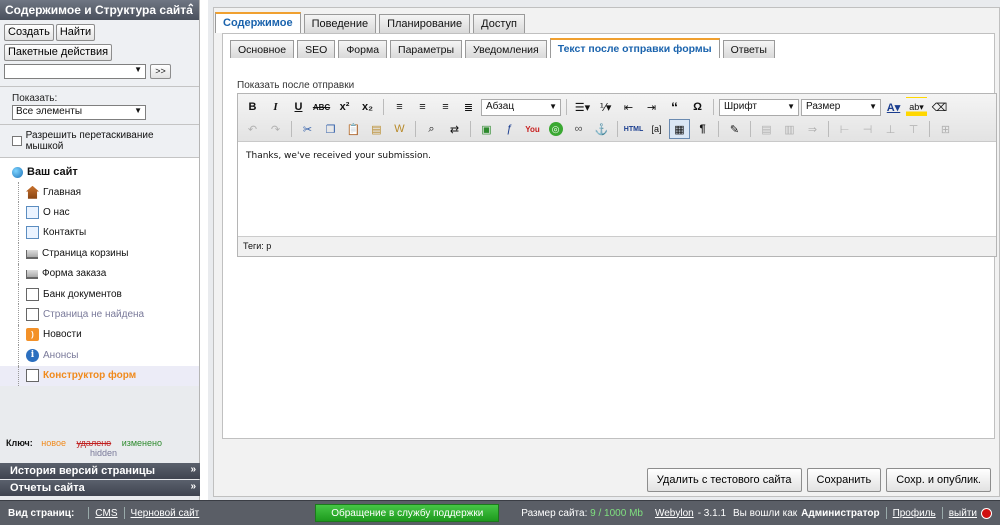 The width and height of the screenshot is (1000, 525). Describe the element at coordinates (321, 107) in the screenshot. I see `strikethrough-icon: ABC` at that location.